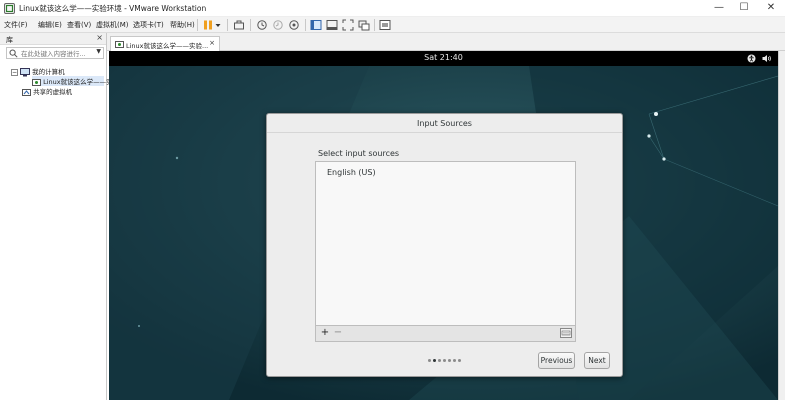  I want to click on next-button: Next, so click(597, 360).